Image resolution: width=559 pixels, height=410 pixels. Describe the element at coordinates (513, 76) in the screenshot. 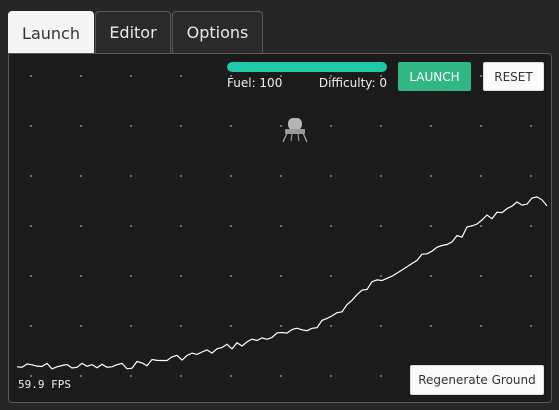

I see `reset-button: RESET` at that location.